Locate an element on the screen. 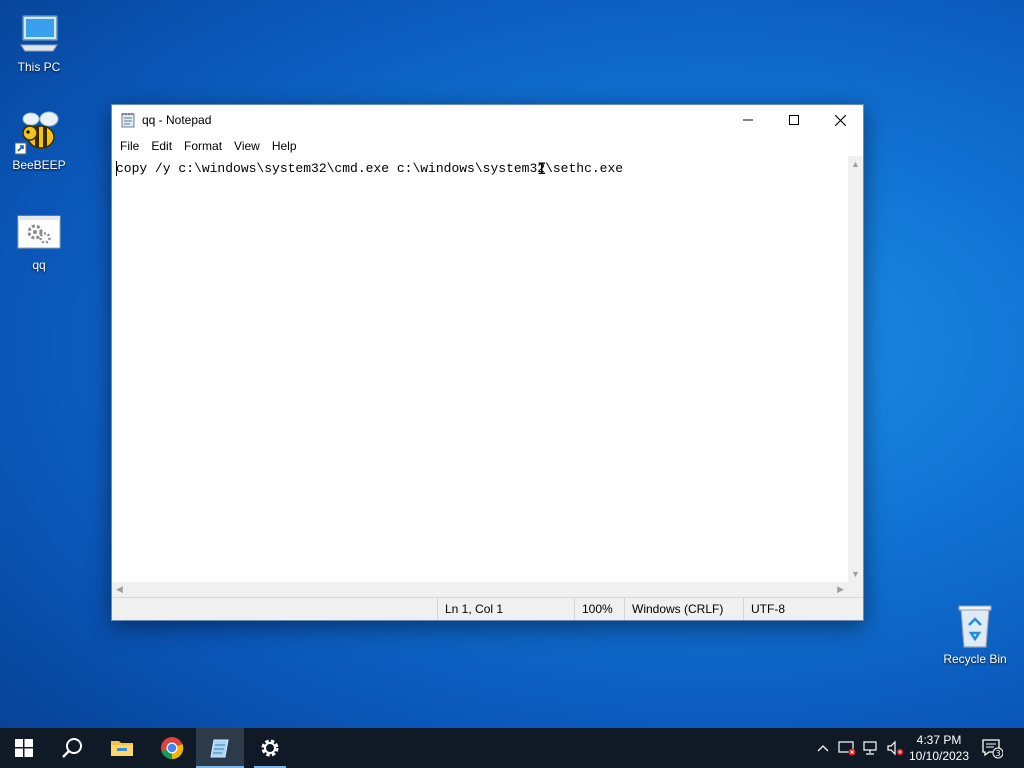 Image resolution: width=1024 pixels, height=768 pixels. notification-icon: 3 is located at coordinates (992, 749).